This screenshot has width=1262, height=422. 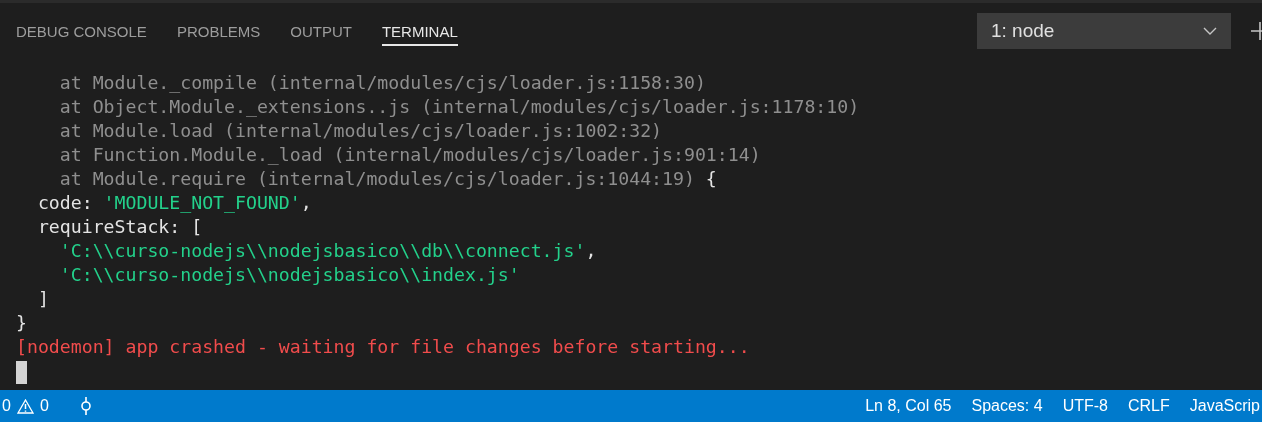 I want to click on warning-icon, so click(x=25, y=406).